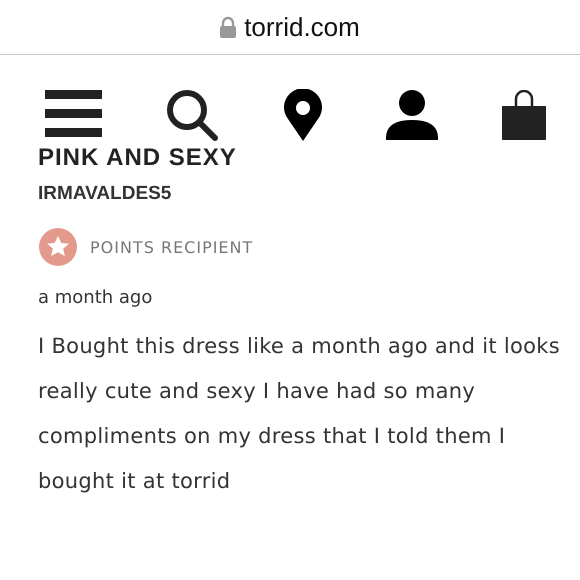 The width and height of the screenshot is (580, 580). What do you see at coordinates (412, 115) in the screenshot?
I see `person-icon` at bounding box center [412, 115].